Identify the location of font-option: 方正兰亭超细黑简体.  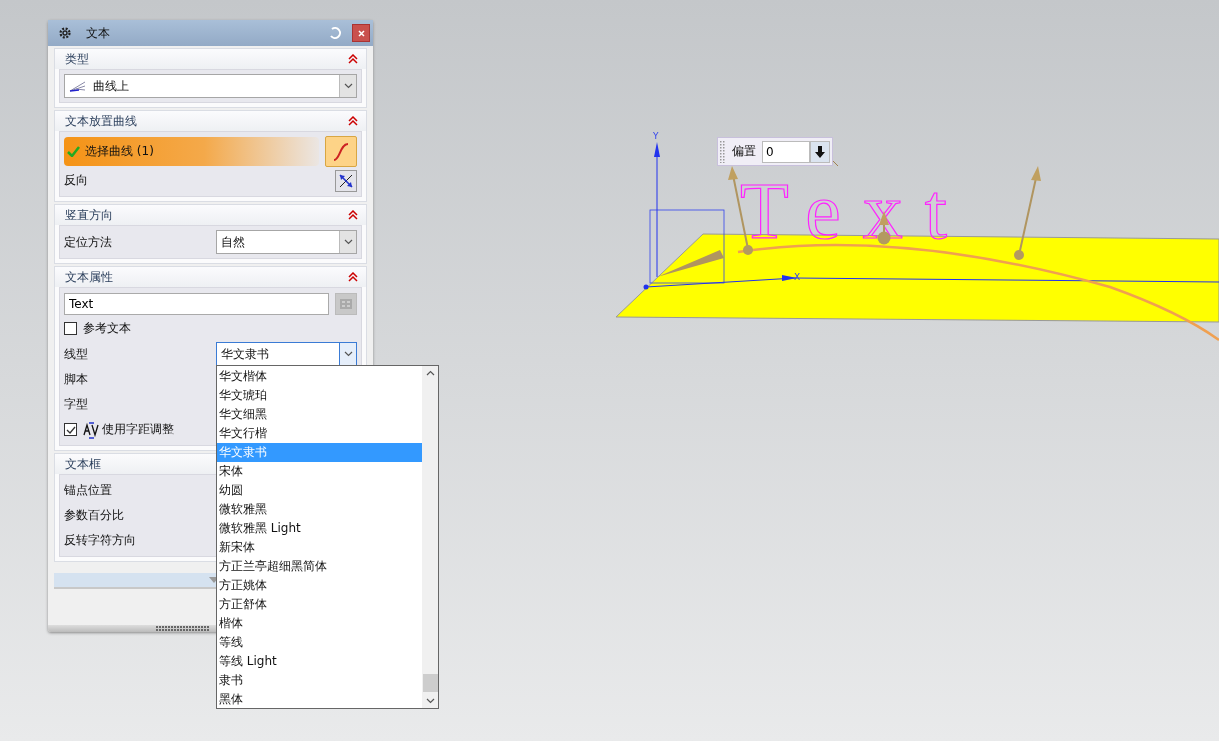
(319, 566).